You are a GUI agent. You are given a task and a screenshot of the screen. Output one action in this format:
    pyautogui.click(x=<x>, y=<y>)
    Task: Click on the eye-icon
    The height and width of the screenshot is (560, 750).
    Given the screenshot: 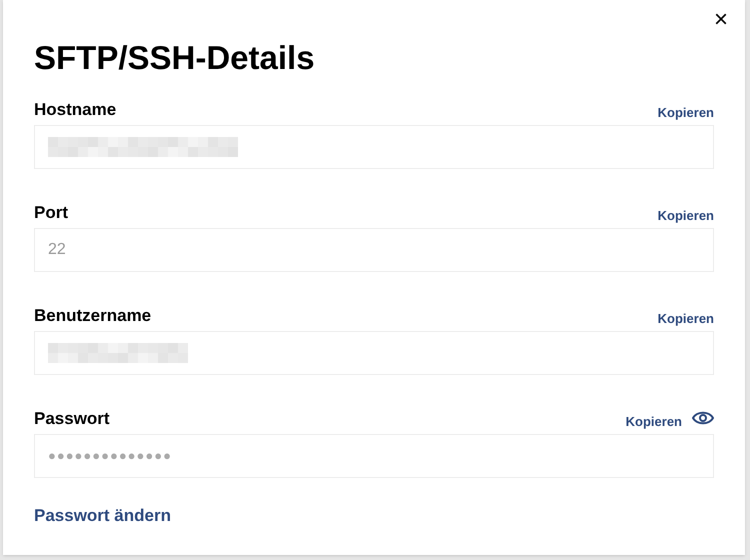 What is the action you would take?
    pyautogui.click(x=703, y=418)
    